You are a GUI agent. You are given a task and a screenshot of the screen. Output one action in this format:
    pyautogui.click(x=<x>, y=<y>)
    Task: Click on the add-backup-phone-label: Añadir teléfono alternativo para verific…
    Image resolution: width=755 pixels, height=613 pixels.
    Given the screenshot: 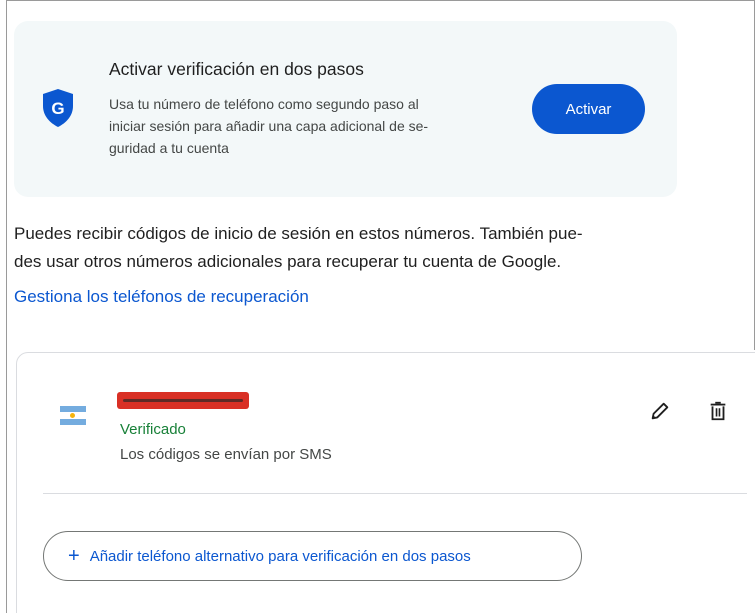 What is the action you would take?
    pyautogui.click(x=280, y=556)
    